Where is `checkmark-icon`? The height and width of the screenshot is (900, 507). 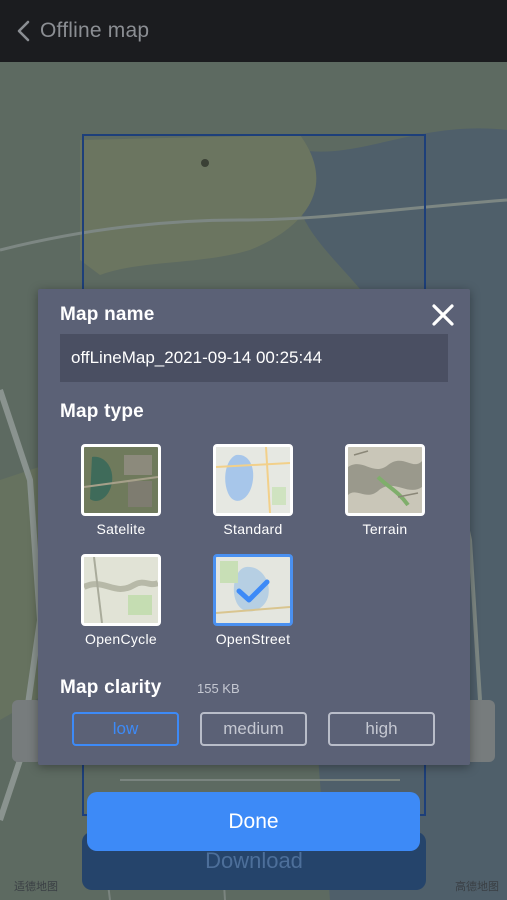 checkmark-icon is located at coordinates (253, 591).